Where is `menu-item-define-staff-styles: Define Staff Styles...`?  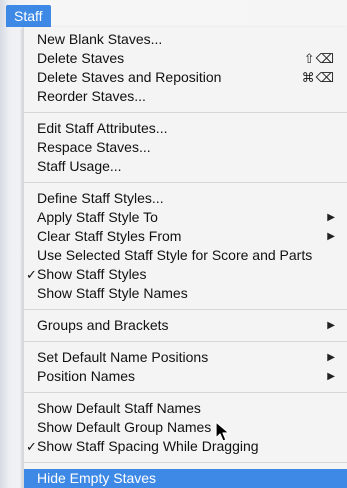 menu-item-define-staff-styles: Define Staff Styles... is located at coordinates (185, 198).